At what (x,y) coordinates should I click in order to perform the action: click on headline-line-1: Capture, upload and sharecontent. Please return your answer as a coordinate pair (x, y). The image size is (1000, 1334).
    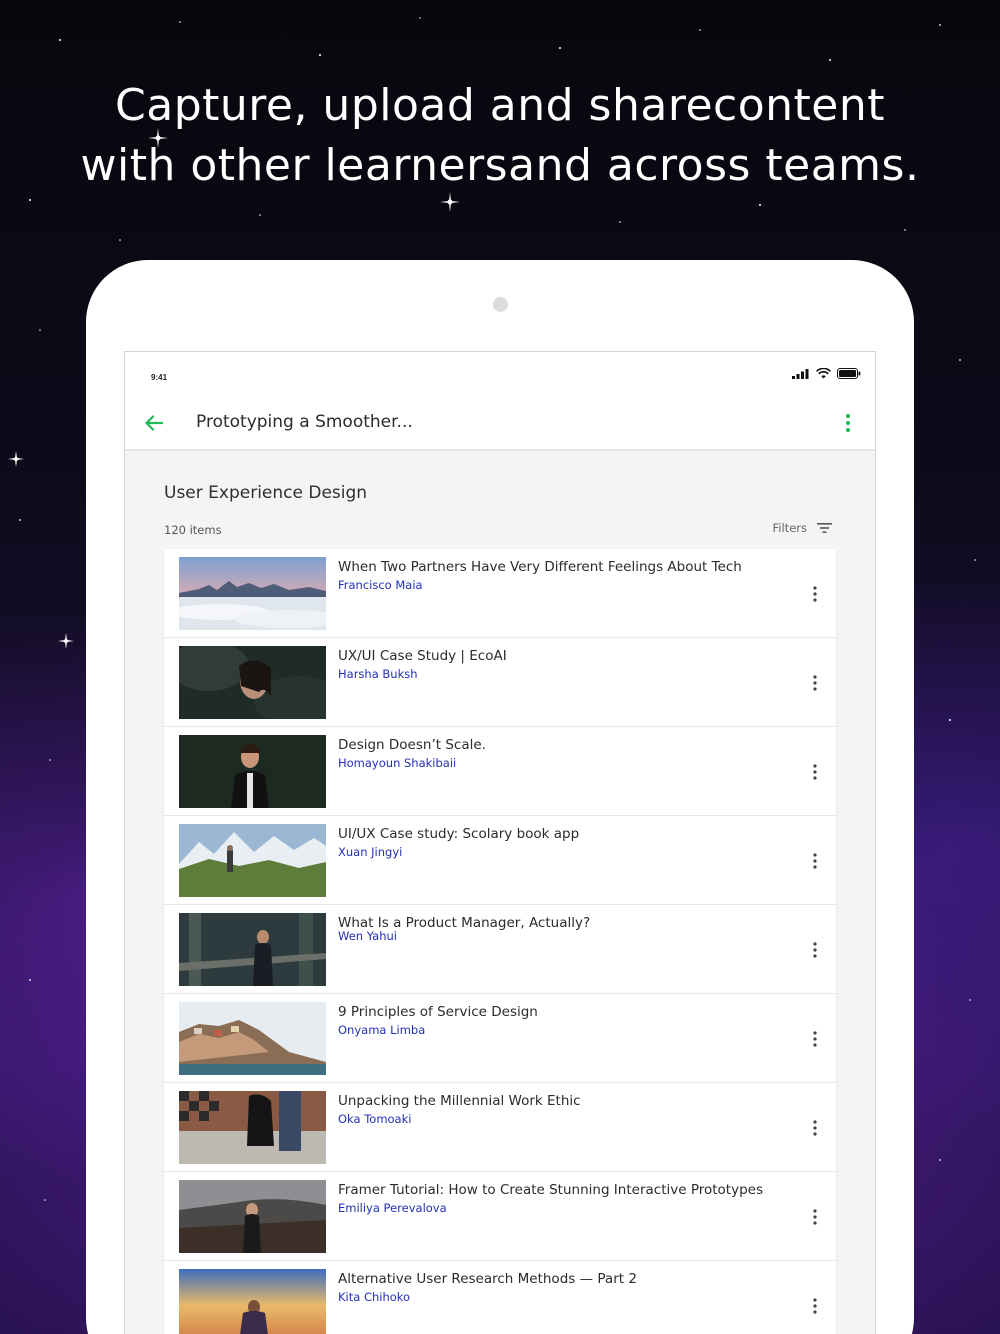
    Looking at the image, I should click on (500, 105).